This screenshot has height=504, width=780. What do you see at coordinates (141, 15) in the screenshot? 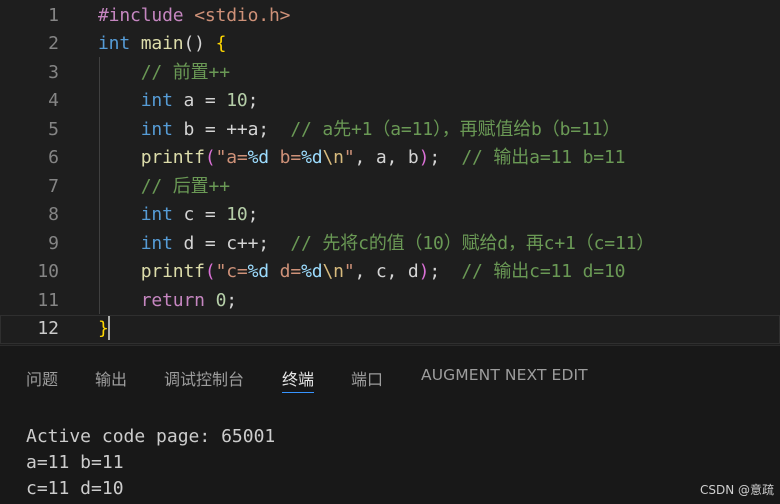
I see `code-token: #include` at bounding box center [141, 15].